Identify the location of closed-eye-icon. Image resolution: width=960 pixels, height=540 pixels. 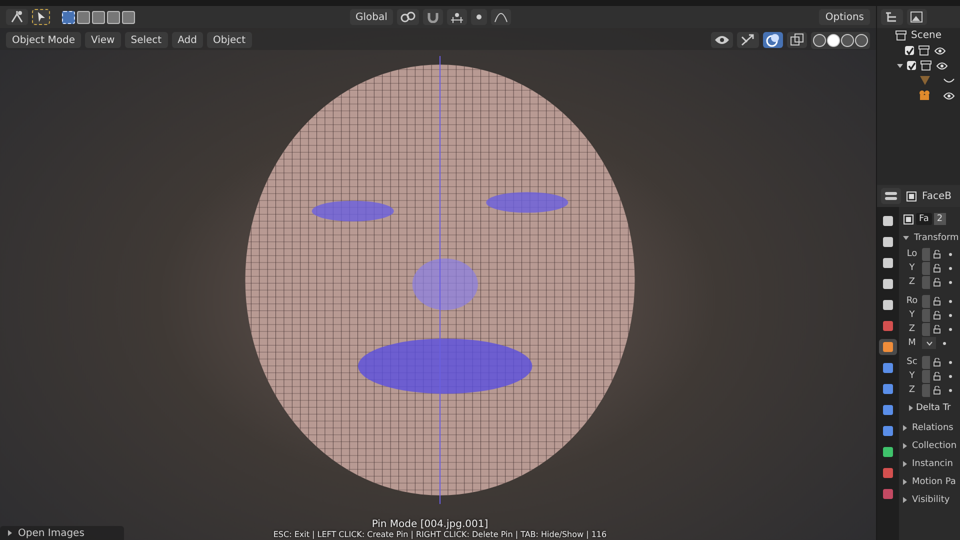
(949, 80).